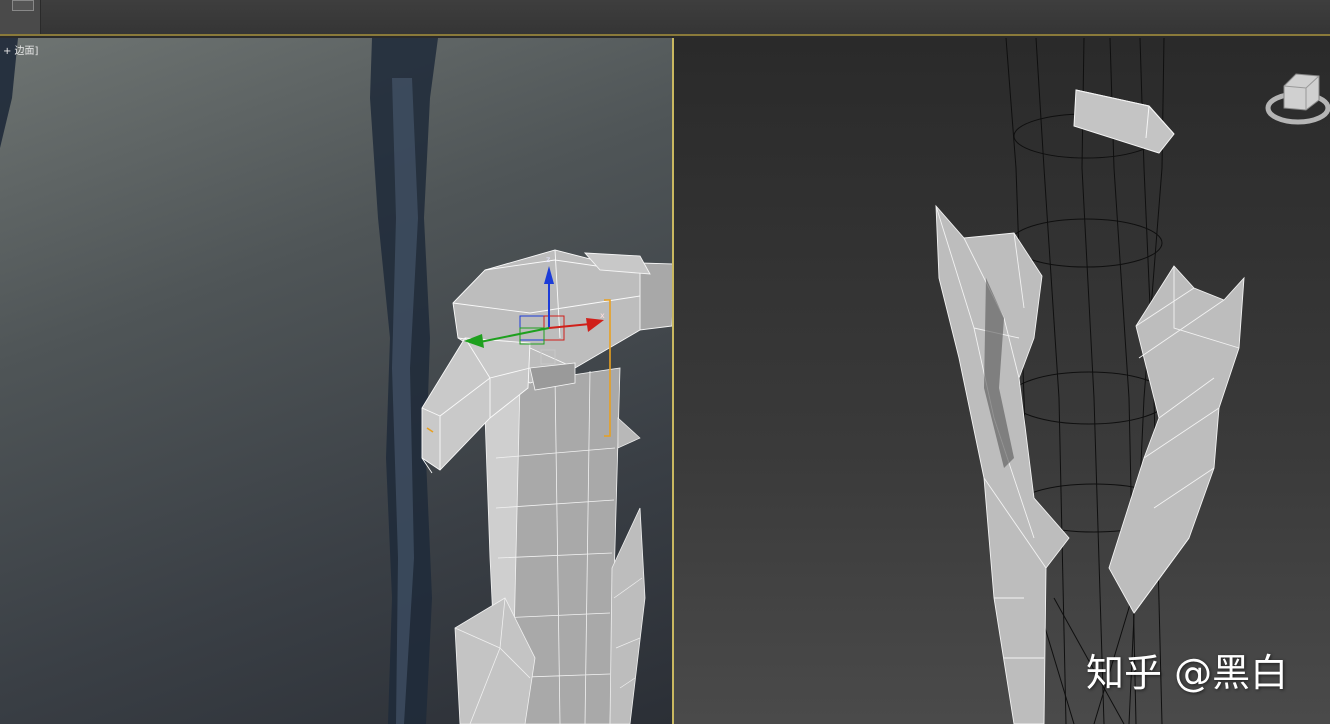 Image resolution: width=1330 pixels, height=724 pixels. Describe the element at coordinates (20, 49) in the screenshot. I see `viewport-label: + 边面]` at that location.